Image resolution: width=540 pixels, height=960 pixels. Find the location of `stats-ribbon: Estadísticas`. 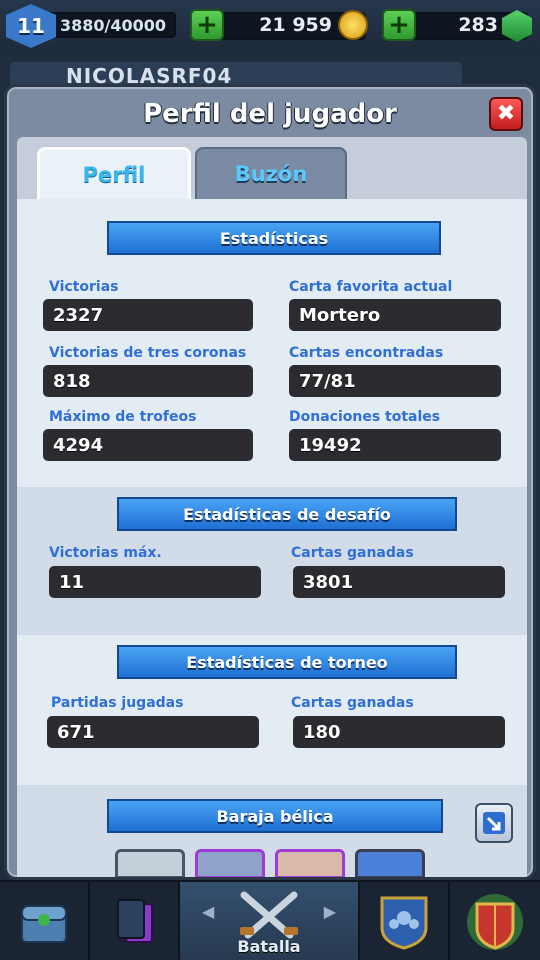

stats-ribbon: Estadísticas is located at coordinates (274, 238).